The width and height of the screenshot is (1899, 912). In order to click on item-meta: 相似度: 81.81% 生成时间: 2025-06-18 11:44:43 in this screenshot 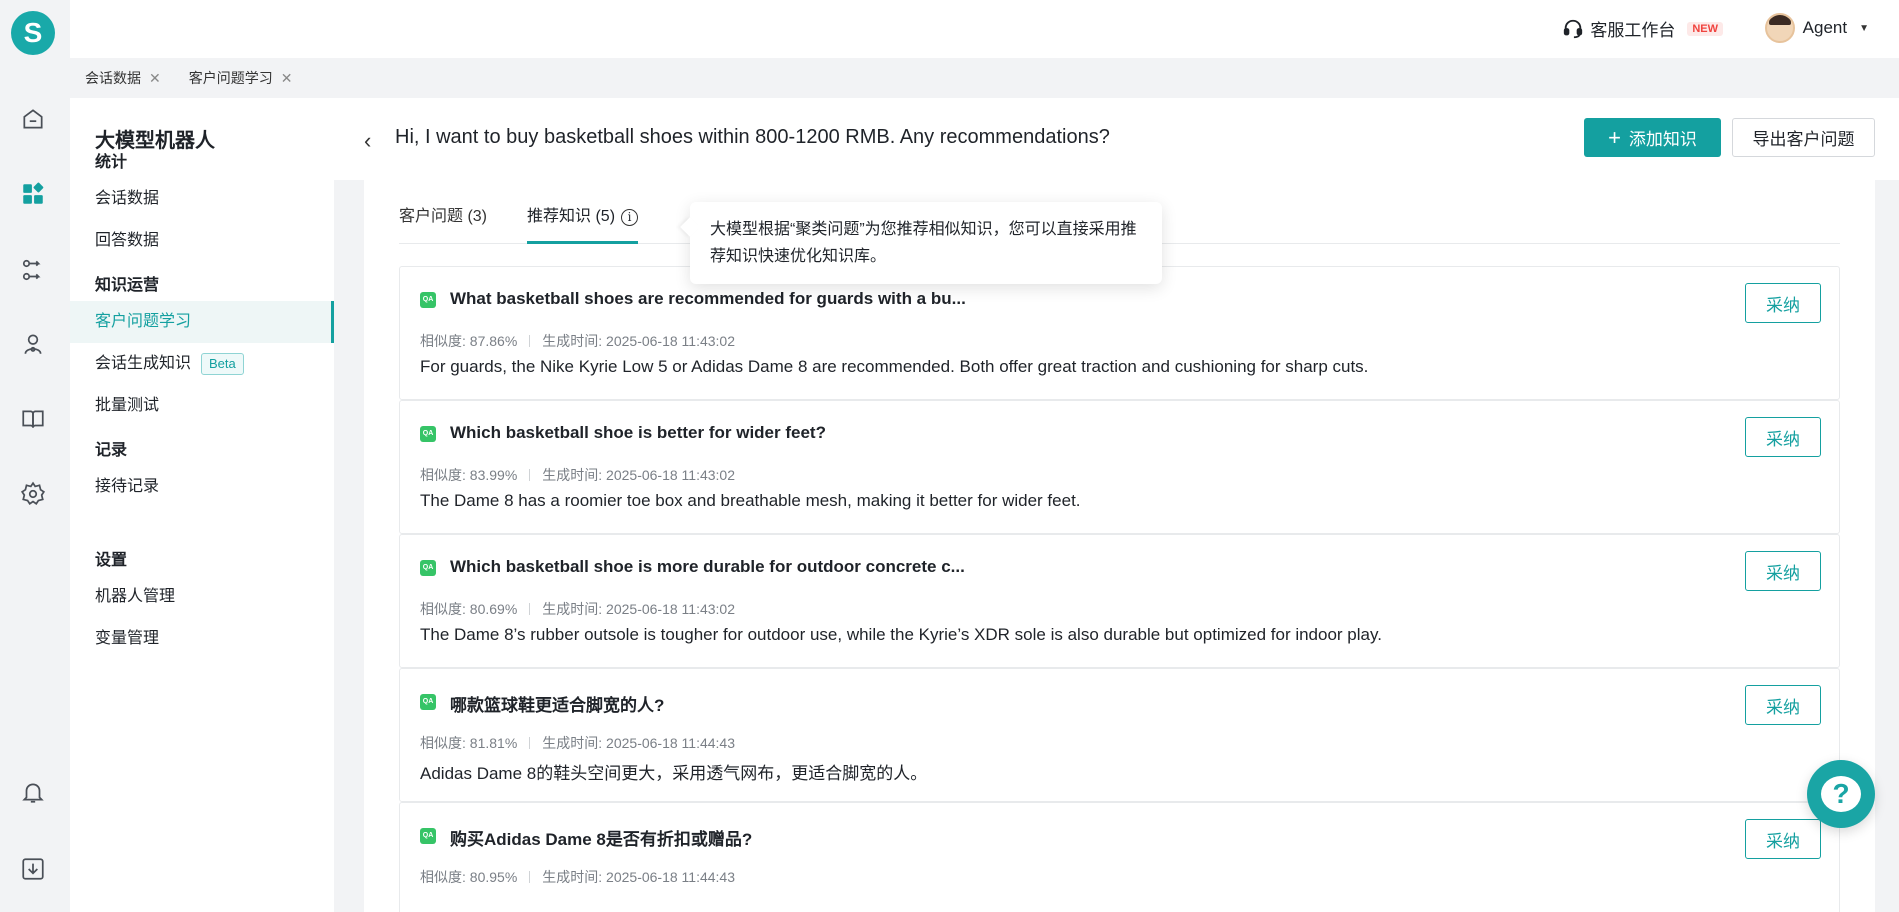, I will do `click(577, 743)`.